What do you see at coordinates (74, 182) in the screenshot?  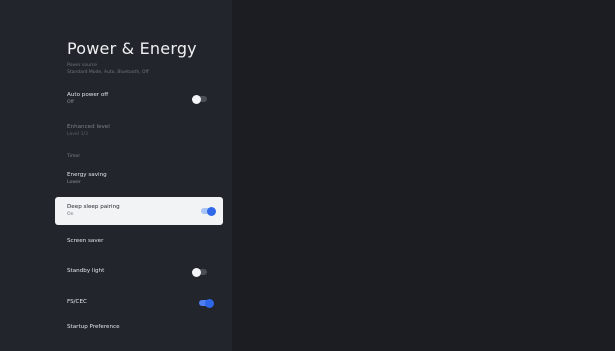 I see `energy-saving-value: Lower` at bounding box center [74, 182].